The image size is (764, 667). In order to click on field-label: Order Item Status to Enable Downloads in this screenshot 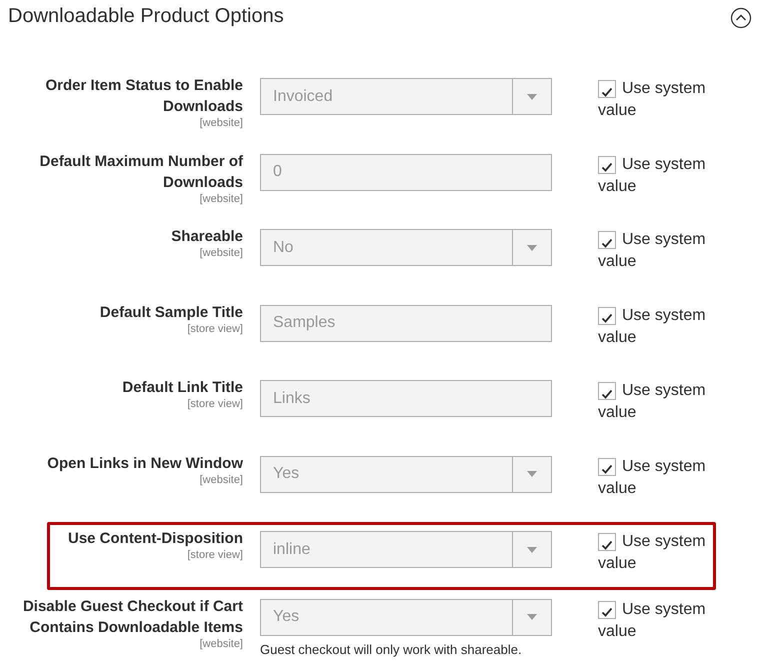, I will do `click(143, 96)`.